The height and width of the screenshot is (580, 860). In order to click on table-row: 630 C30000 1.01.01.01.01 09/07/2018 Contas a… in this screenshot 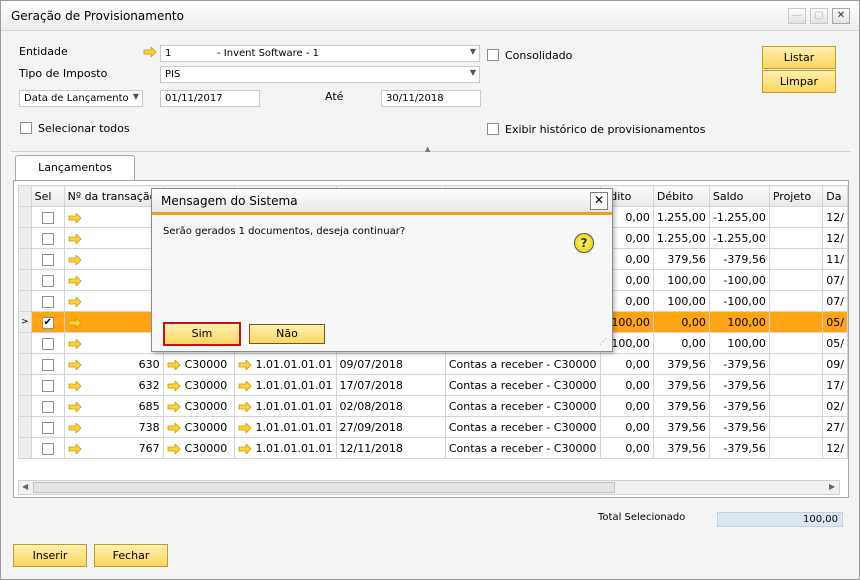, I will do `click(433, 364)`.